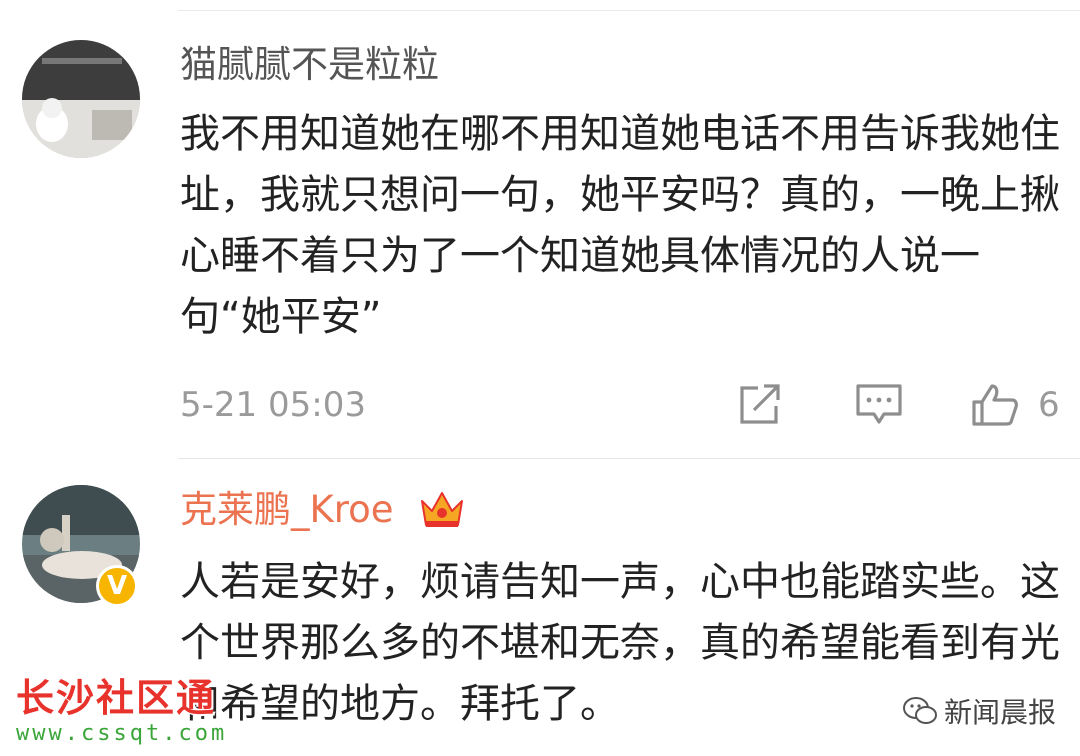 The height and width of the screenshot is (756, 1080). Describe the element at coordinates (920, 710) in the screenshot. I see `wechat-icon` at that location.